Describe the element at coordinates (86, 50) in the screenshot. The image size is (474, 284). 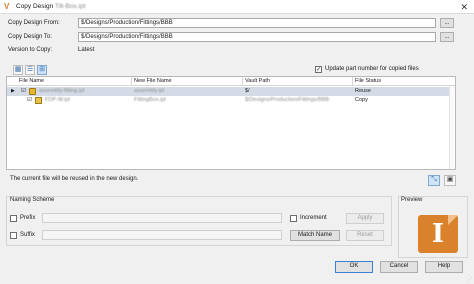
I see `version-value: Latest` at that location.